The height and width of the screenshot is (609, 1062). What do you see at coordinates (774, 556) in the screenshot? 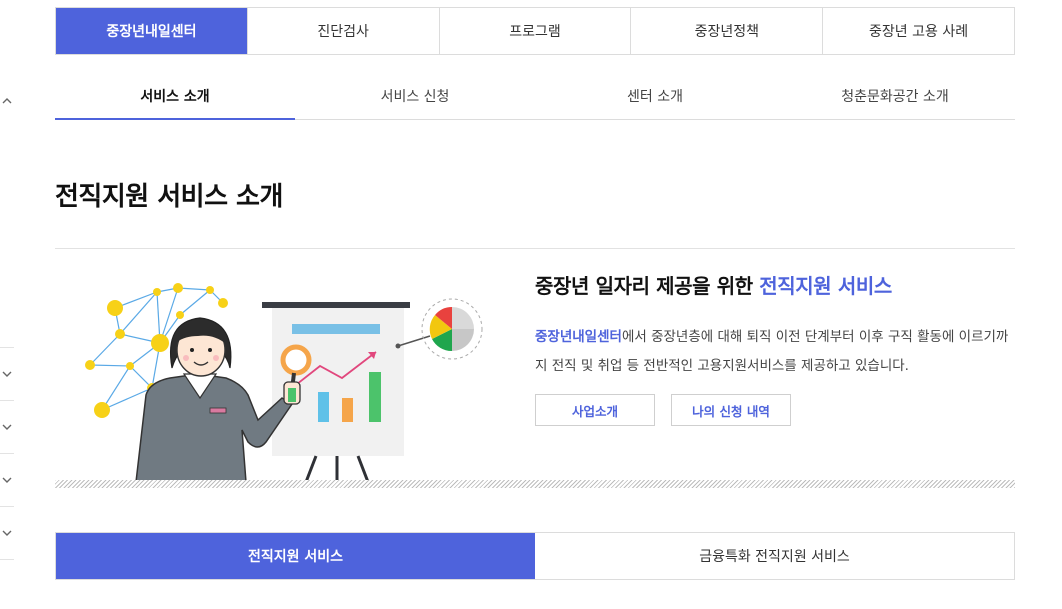
I see `tab-finance-transition-service: 금융특화 전직지원 서비스` at bounding box center [774, 556].